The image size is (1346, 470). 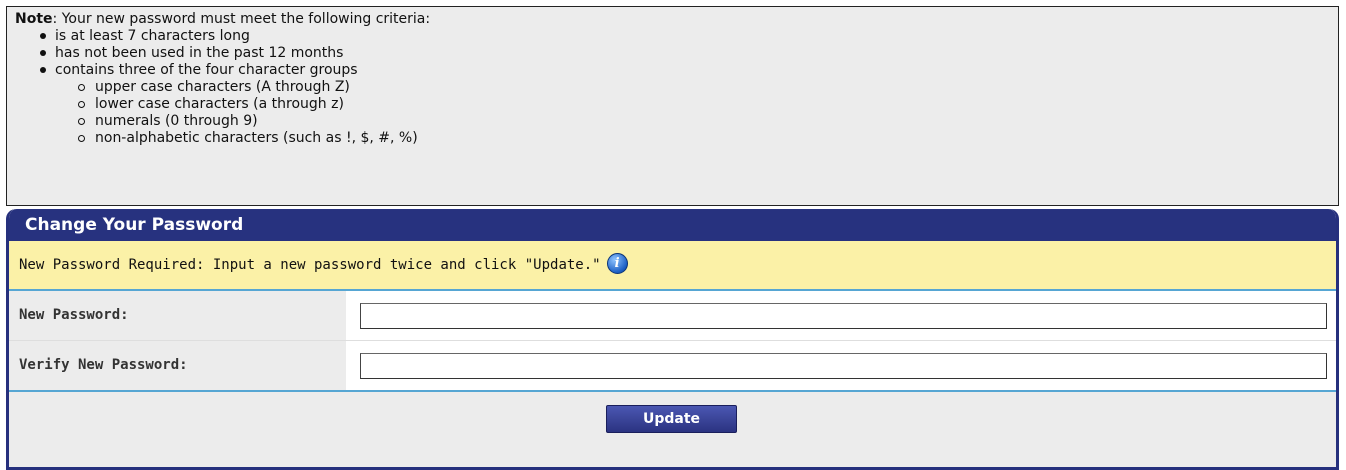 I want to click on verify-password-label: Verify New Password:, so click(x=179, y=365).